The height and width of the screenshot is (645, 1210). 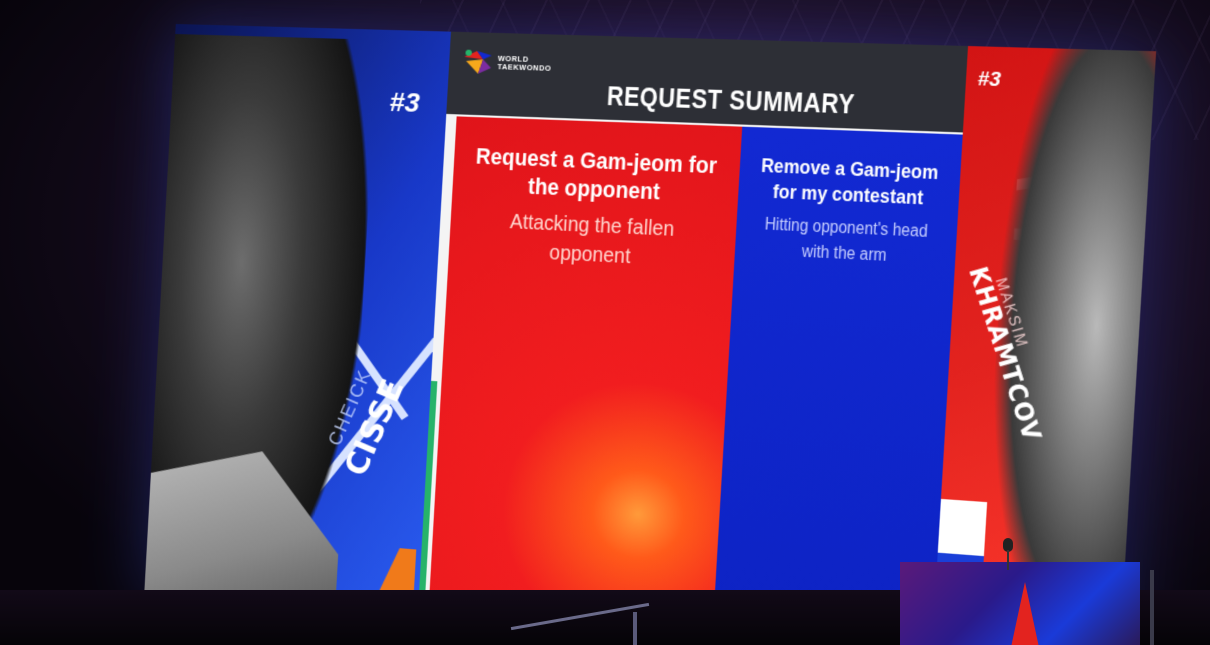 What do you see at coordinates (1008, 560) in the screenshot?
I see `microphone-stand` at bounding box center [1008, 560].